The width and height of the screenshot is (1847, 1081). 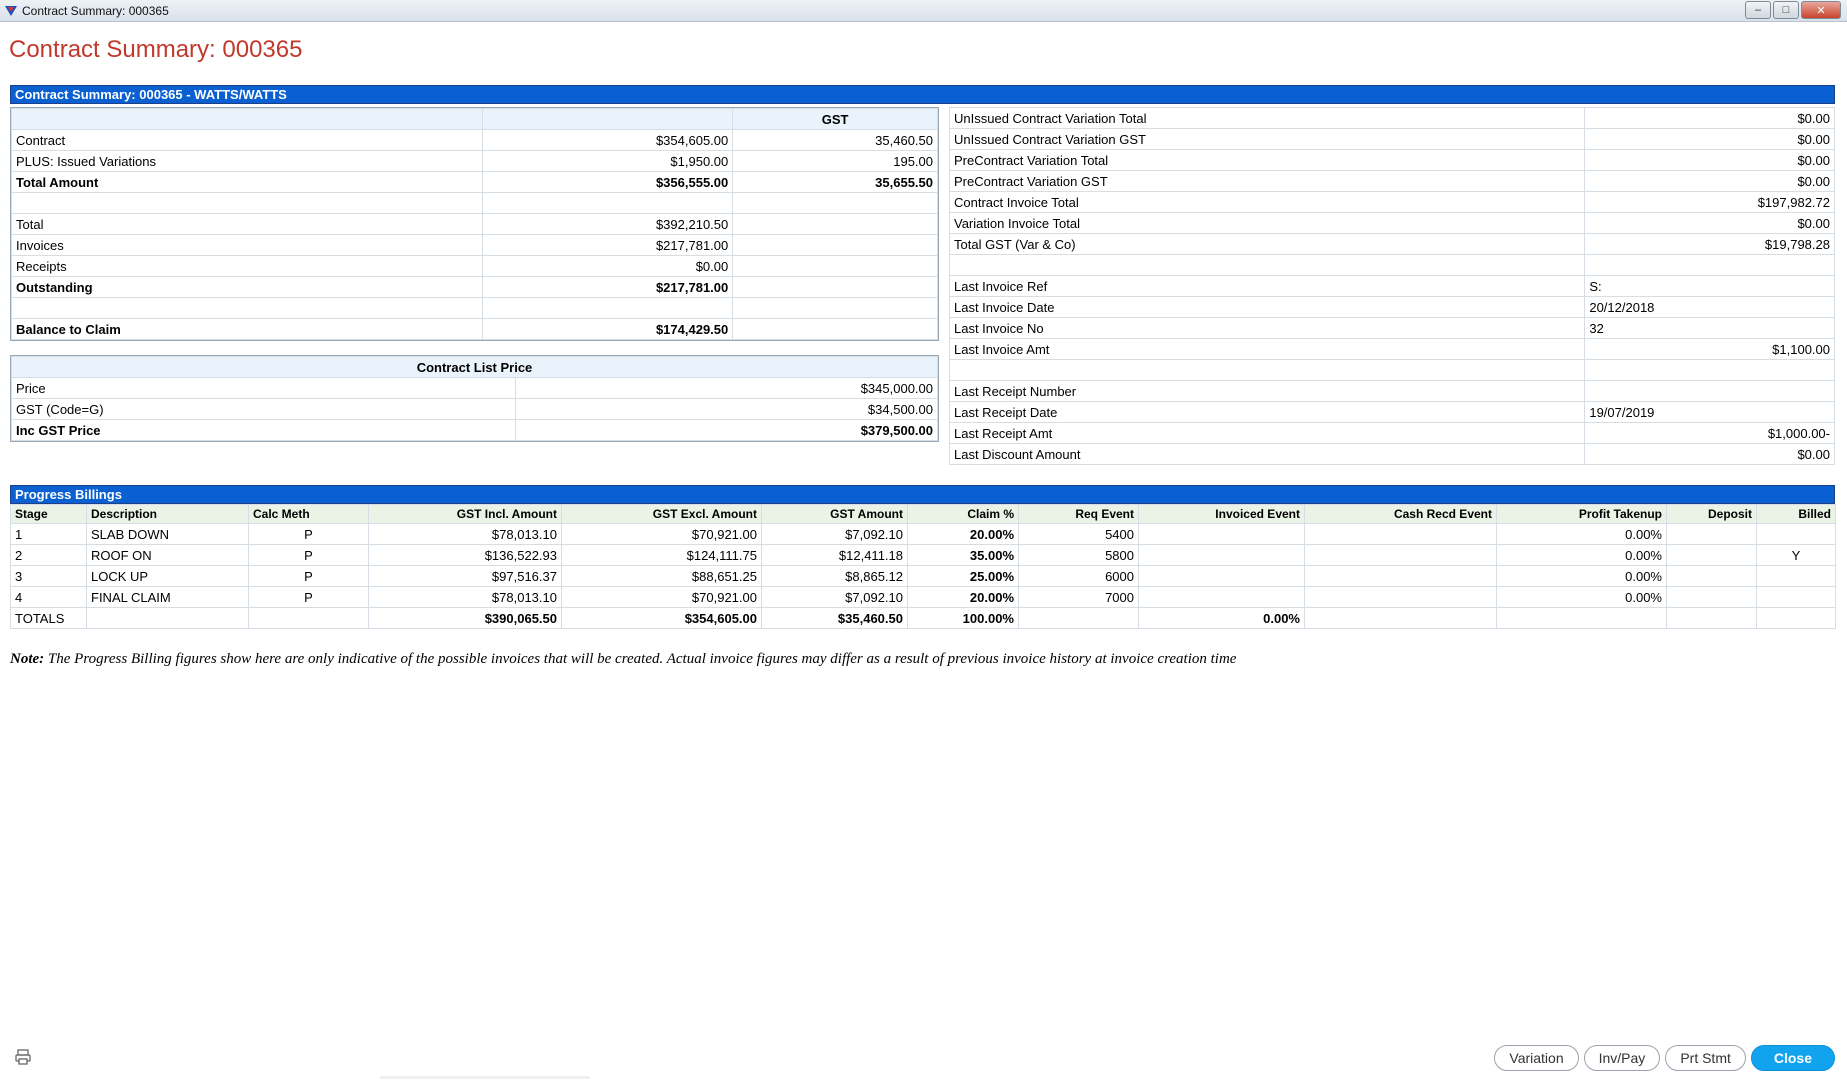 I want to click on list-price-header-row: Contract List Price, so click(x=474, y=367).